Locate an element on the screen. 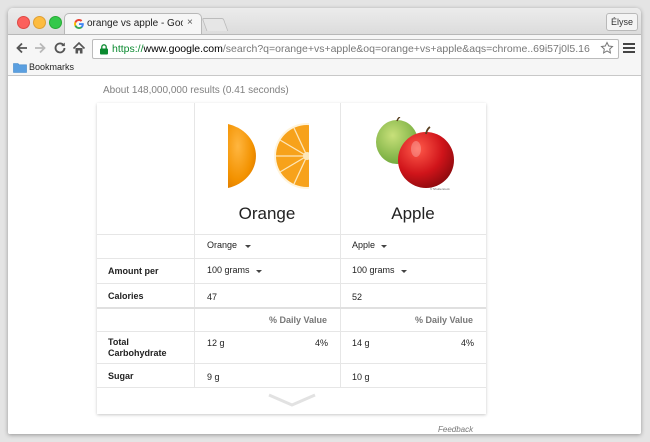  bookmark-star-icon is located at coordinates (607, 48).